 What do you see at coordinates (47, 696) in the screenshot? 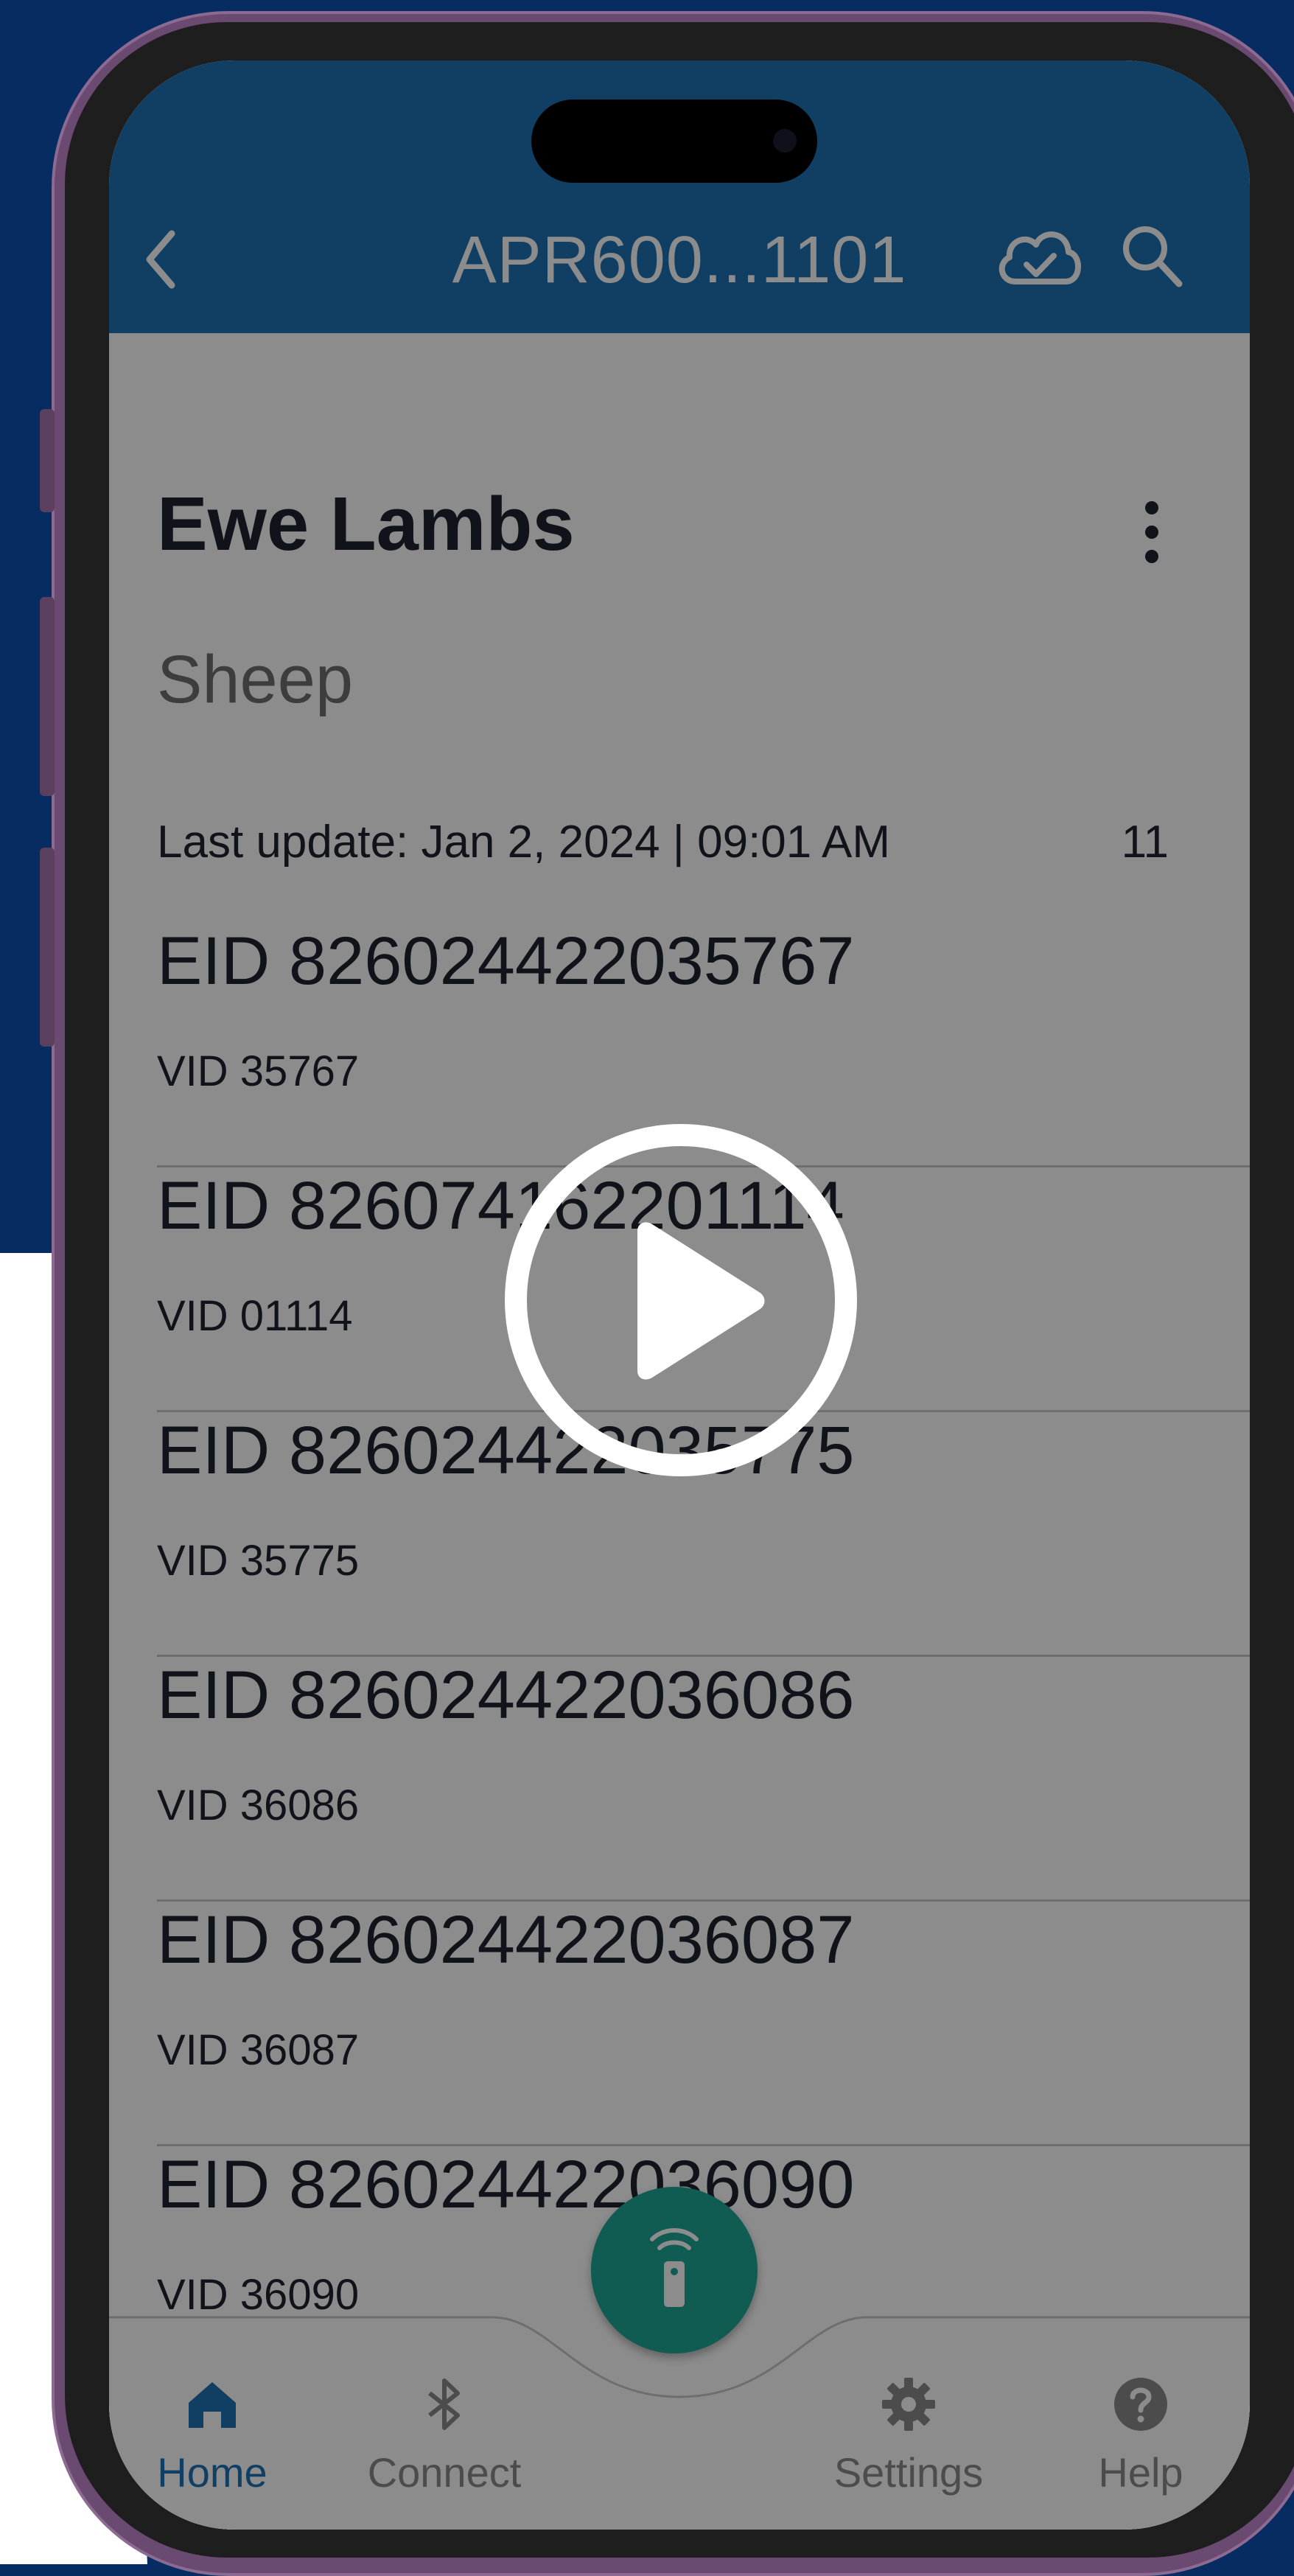
I see `phone-volume-up-button` at bounding box center [47, 696].